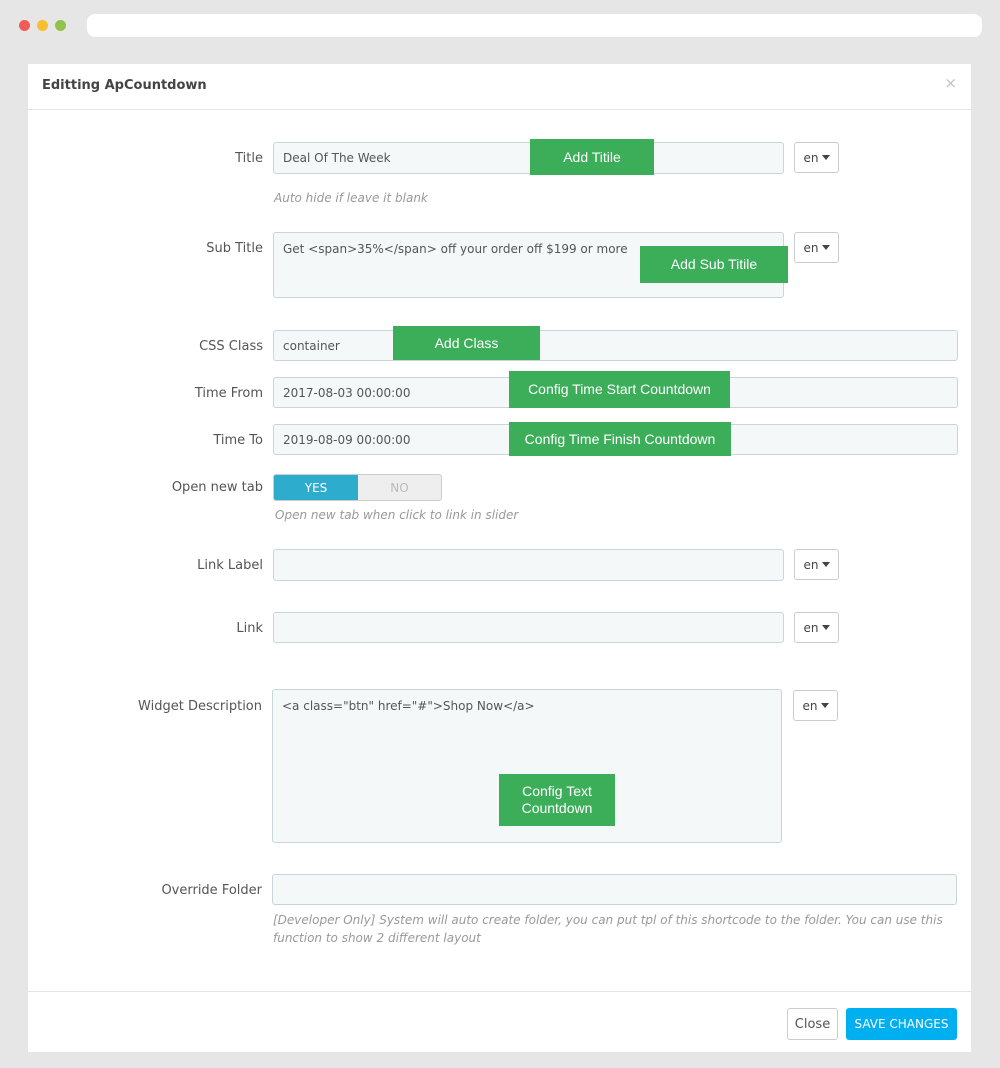  What do you see at coordinates (351, 198) in the screenshot?
I see `title-help: Auto hide if leave it blank` at bounding box center [351, 198].